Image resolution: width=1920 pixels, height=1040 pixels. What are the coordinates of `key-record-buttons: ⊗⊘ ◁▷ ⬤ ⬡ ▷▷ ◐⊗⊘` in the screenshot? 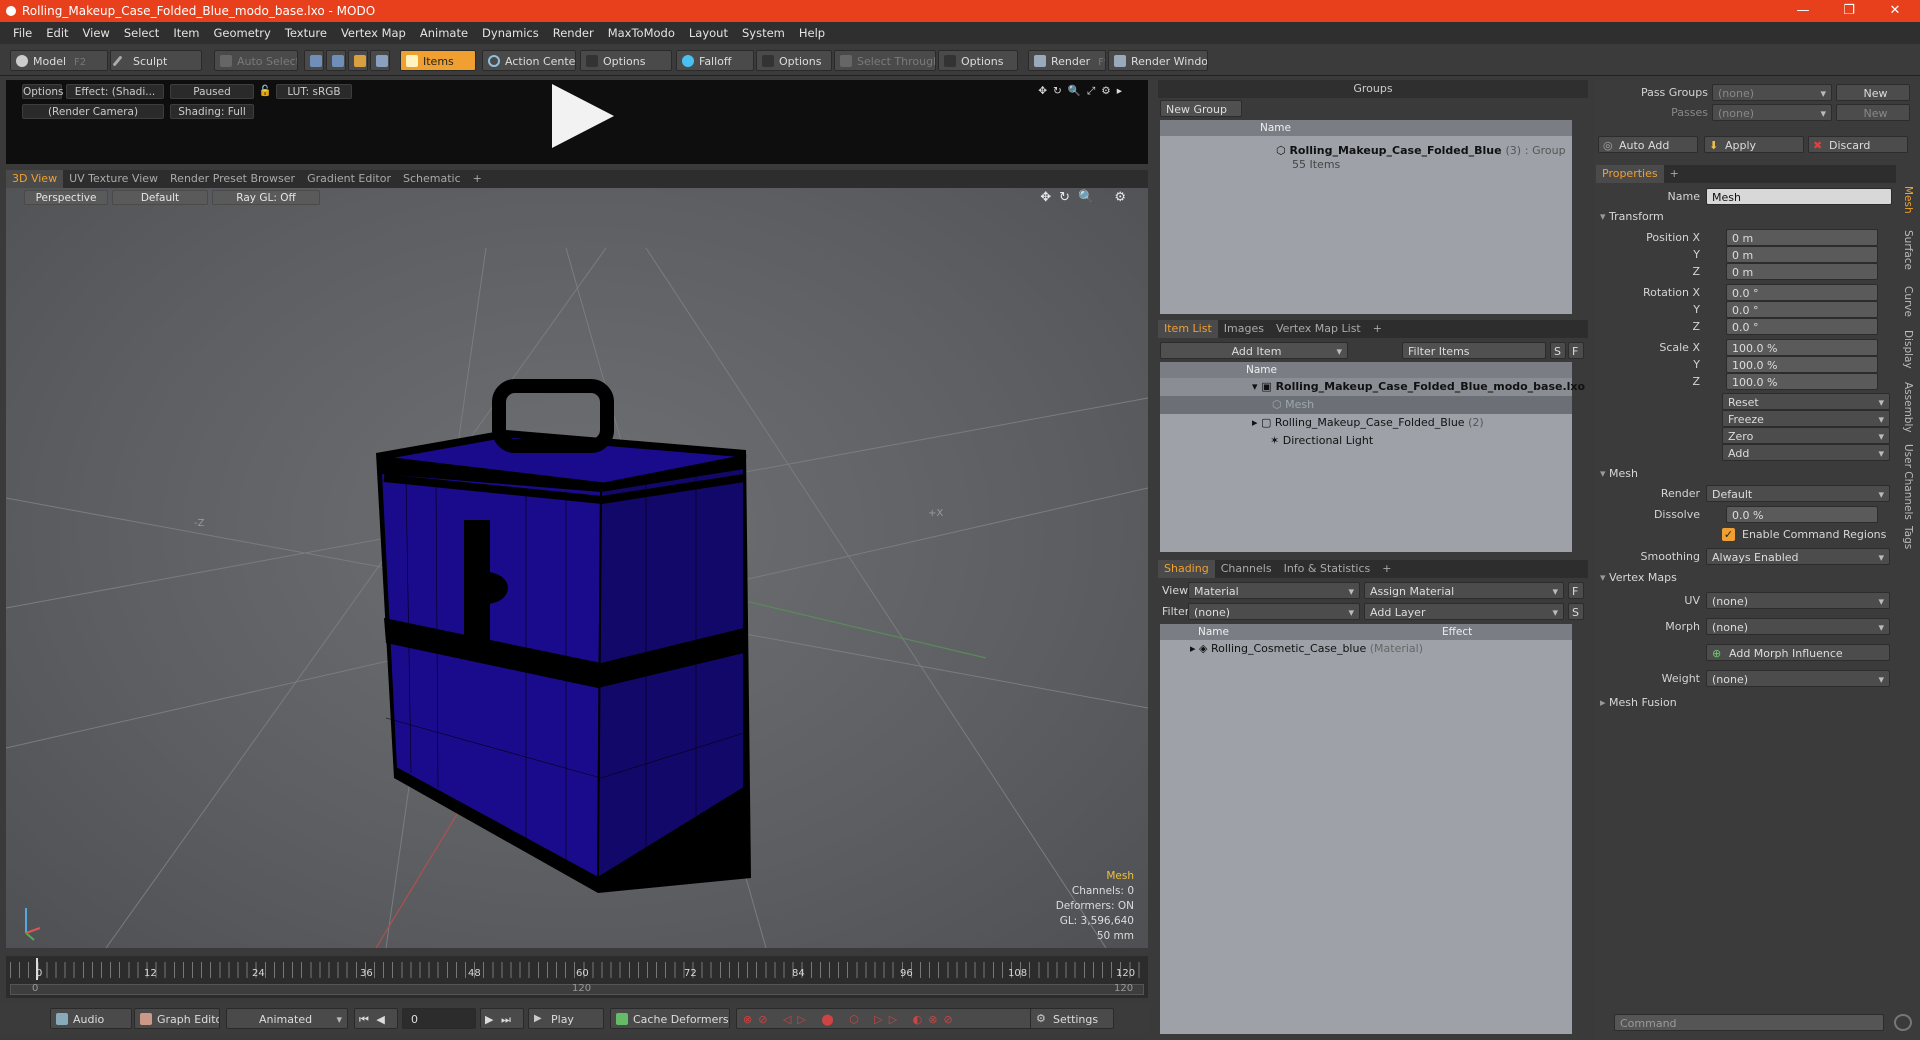 It's located at (886, 1018).